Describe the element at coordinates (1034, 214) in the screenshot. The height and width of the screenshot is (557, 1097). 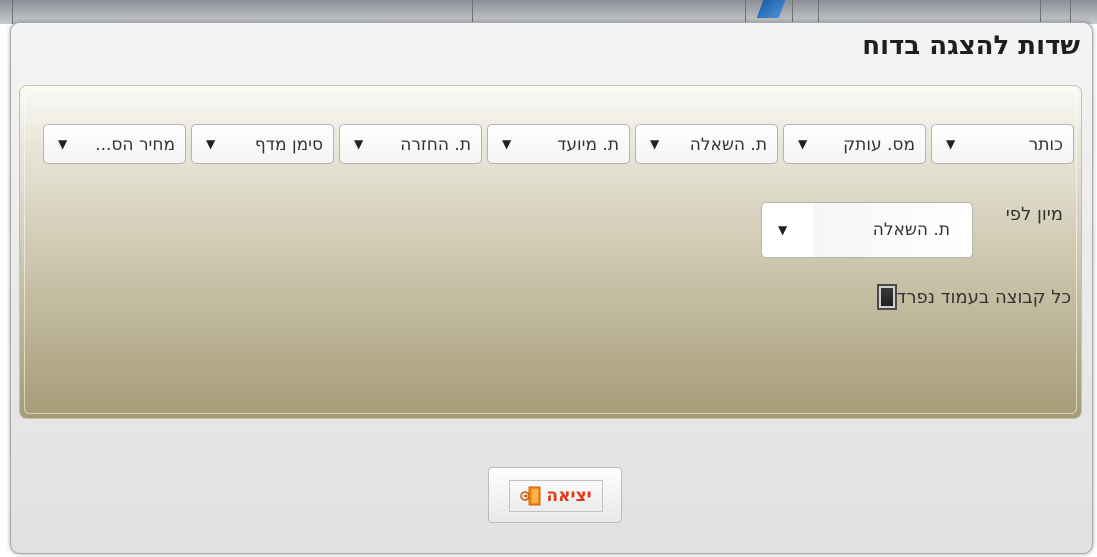
I see `sort-by-label: מיון לפי` at that location.